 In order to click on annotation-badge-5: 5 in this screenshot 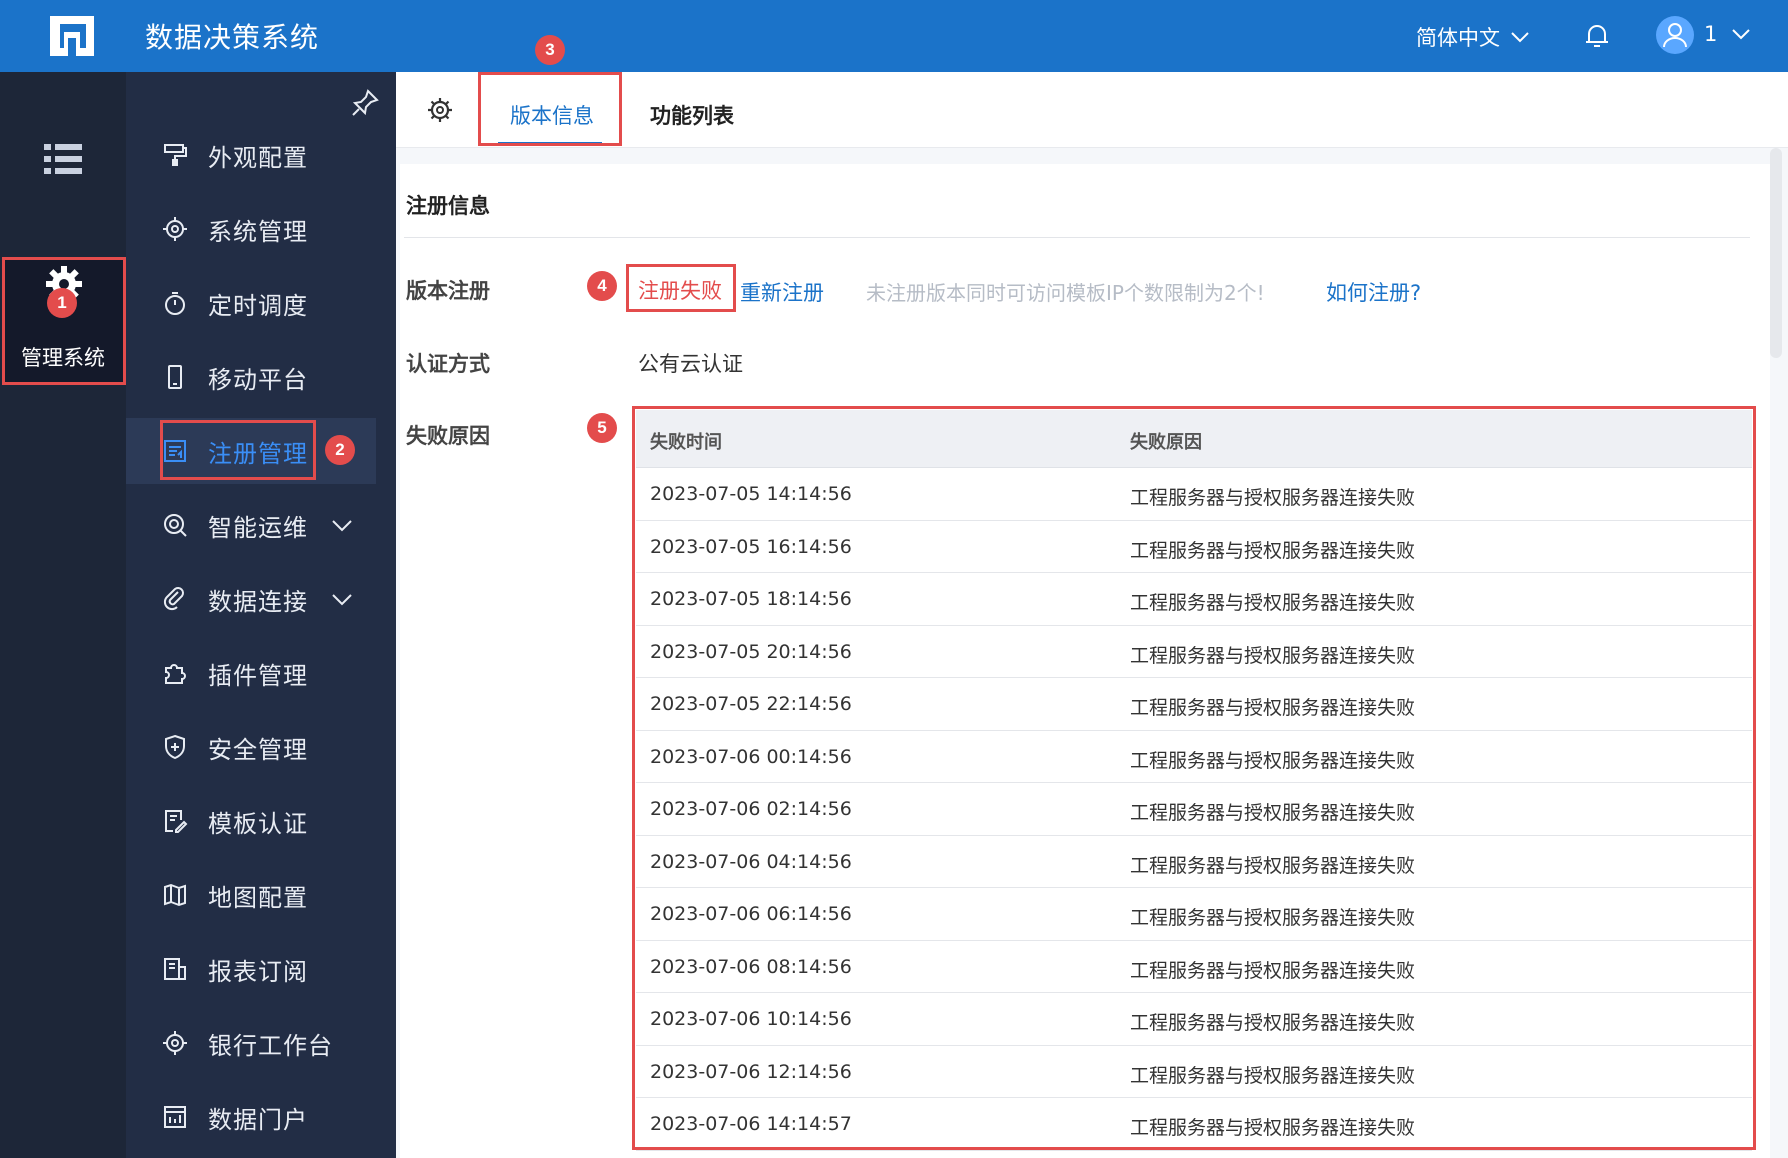, I will do `click(602, 428)`.